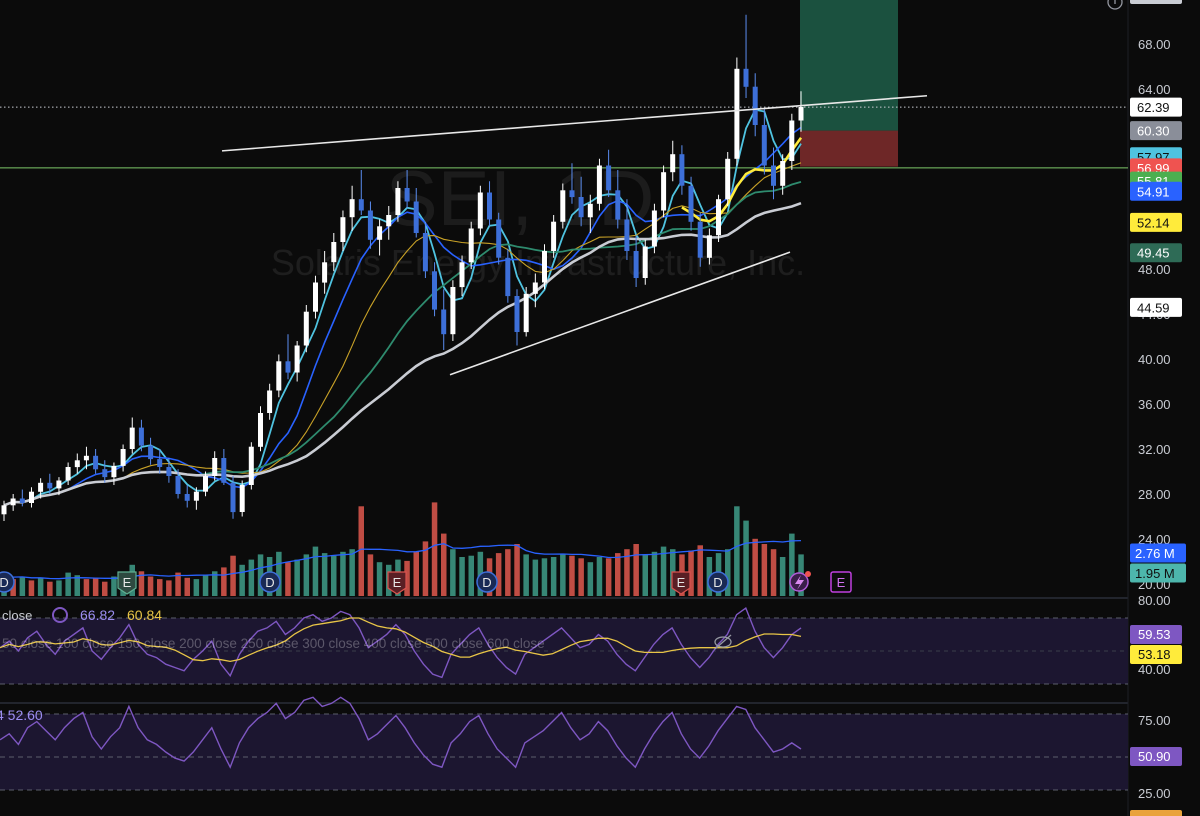 The height and width of the screenshot is (816, 1200). I want to click on rsi-strip-value-a: 66.82, so click(97, 615).